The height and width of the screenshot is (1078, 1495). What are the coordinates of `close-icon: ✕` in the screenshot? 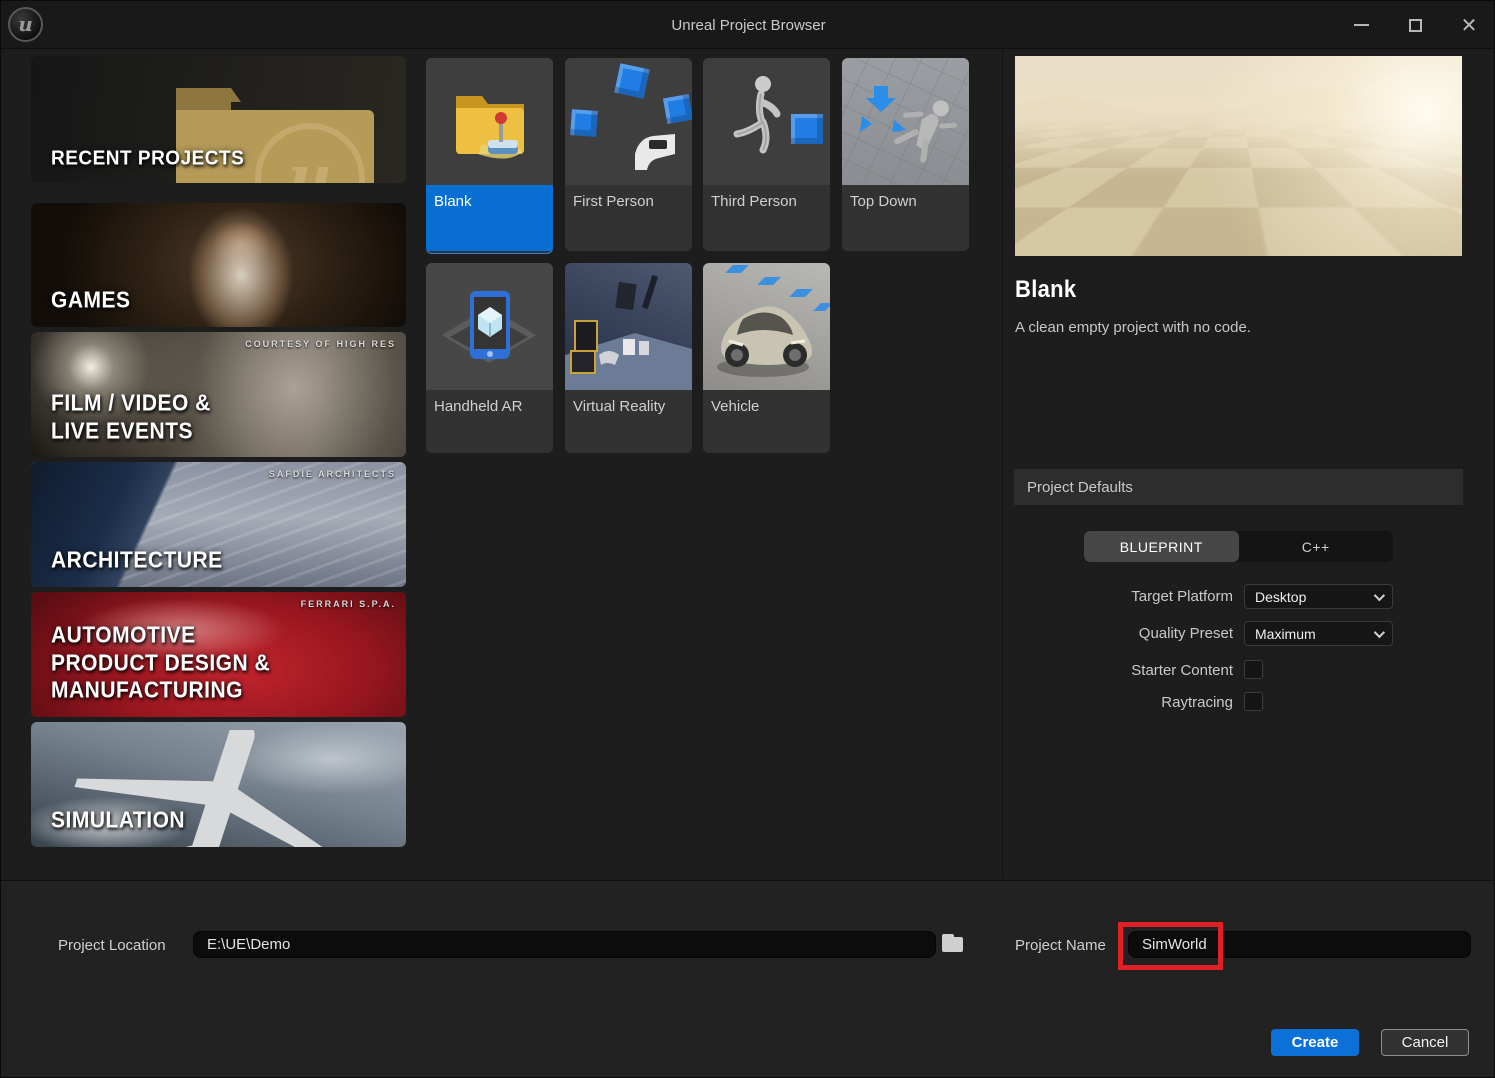 It's located at (1469, 25).